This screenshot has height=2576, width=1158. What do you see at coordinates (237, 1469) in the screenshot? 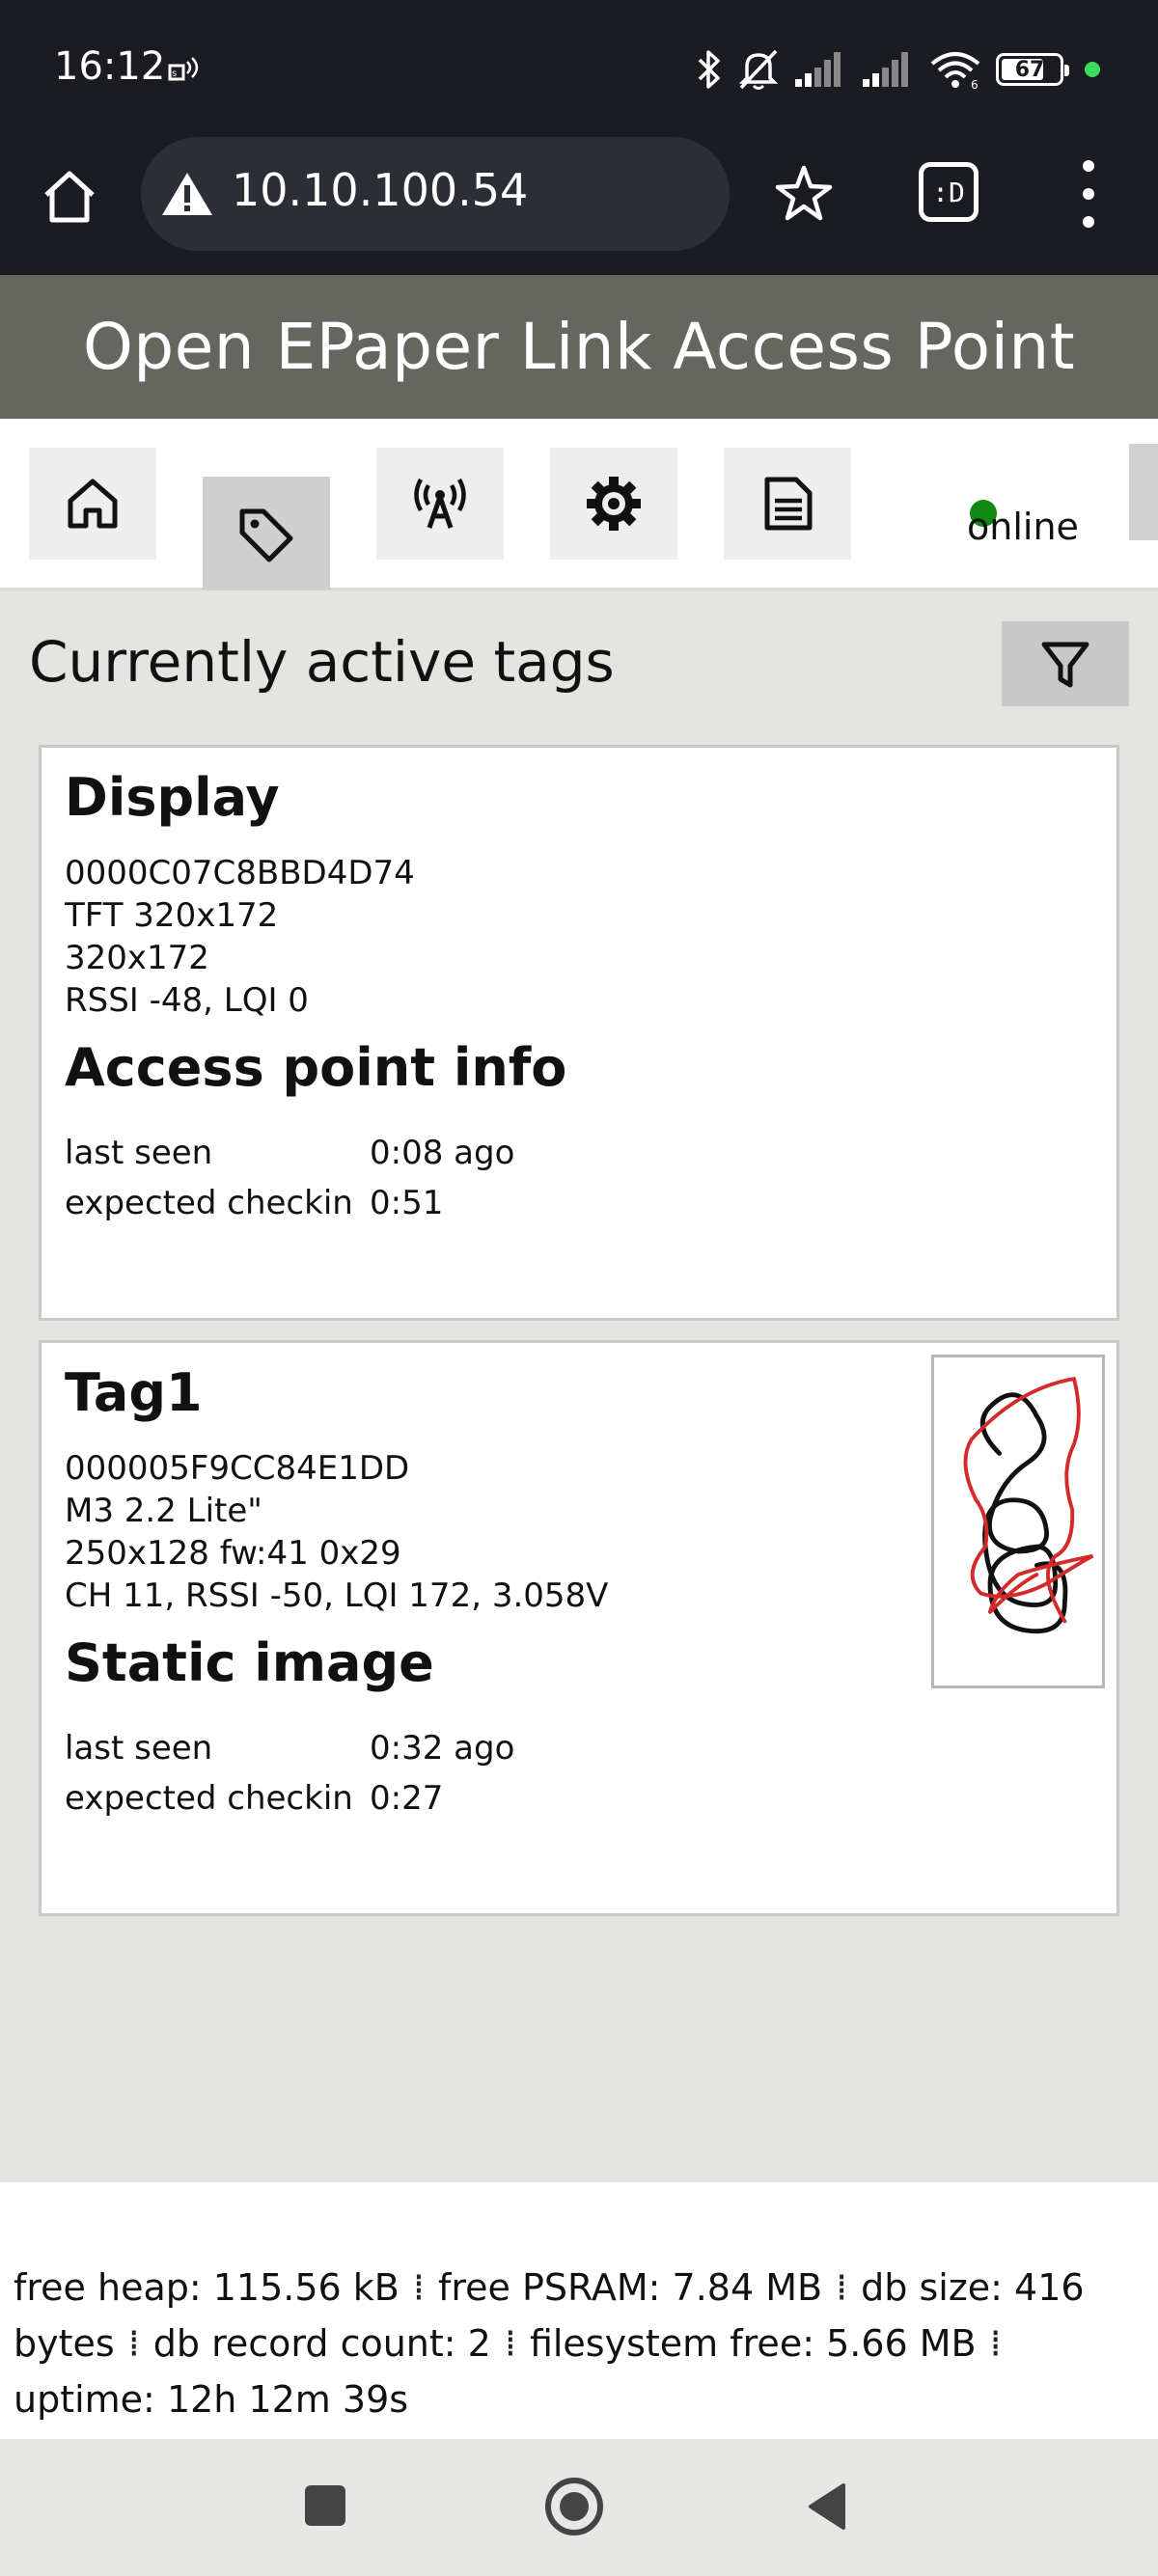
I see `tag-mac: 000005F9CC84E1DD` at bounding box center [237, 1469].